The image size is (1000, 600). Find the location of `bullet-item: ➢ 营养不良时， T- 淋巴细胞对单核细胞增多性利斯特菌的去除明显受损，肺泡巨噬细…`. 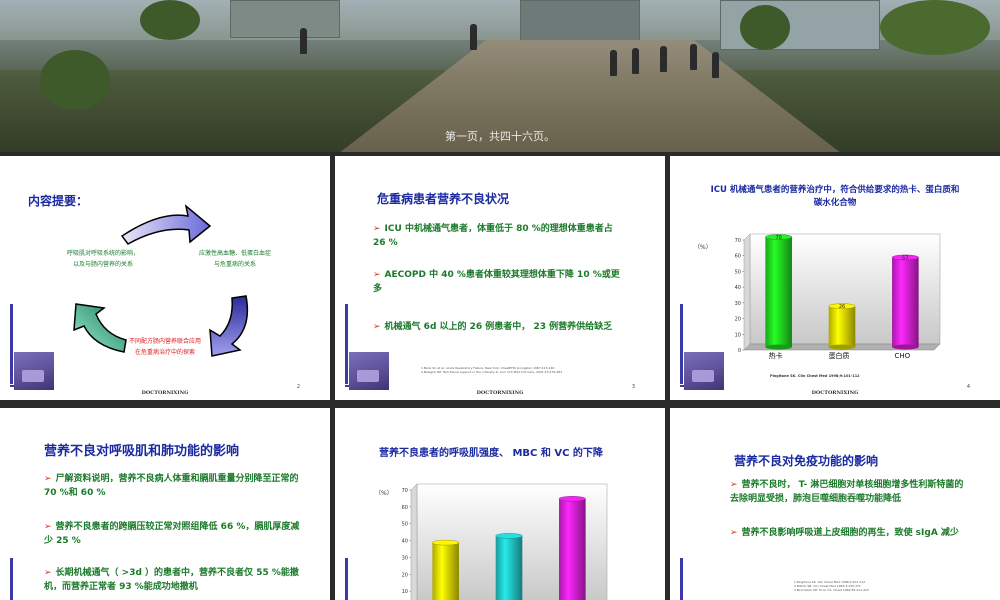

bullet-item: ➢ 营养不良时， T- 淋巴细胞对单核细胞增多性利斯特菌的去除明显受损，肺泡巨噬细… is located at coordinates (850, 492).